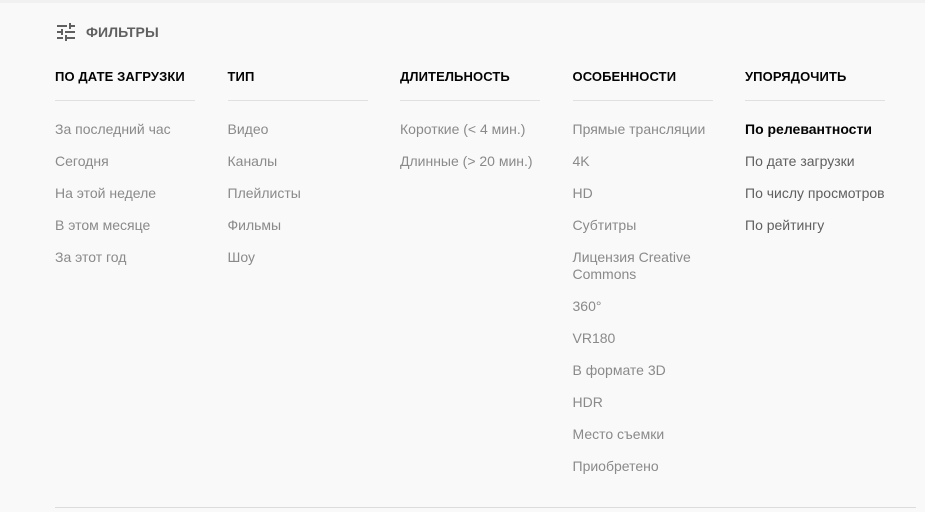 The image size is (925, 512). Describe the element at coordinates (815, 161) in the screenshot. I see `sort-option-upload-date: По дате загрузки` at that location.